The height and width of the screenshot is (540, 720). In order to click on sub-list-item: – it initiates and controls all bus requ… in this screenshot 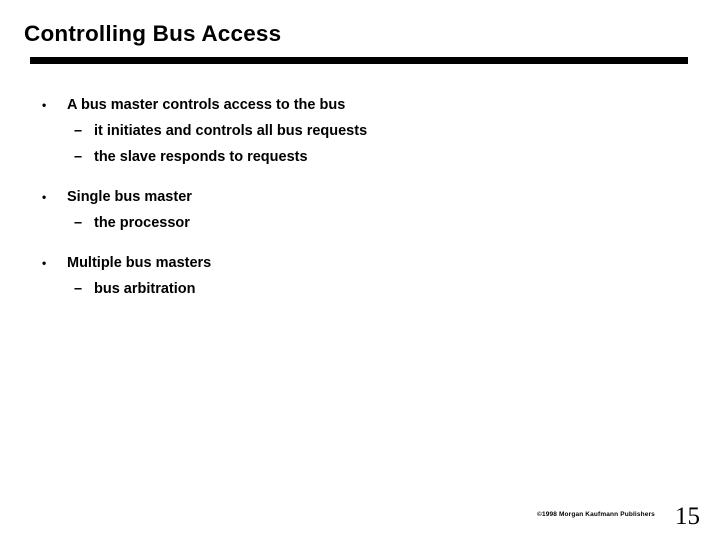, I will do `click(360, 131)`.